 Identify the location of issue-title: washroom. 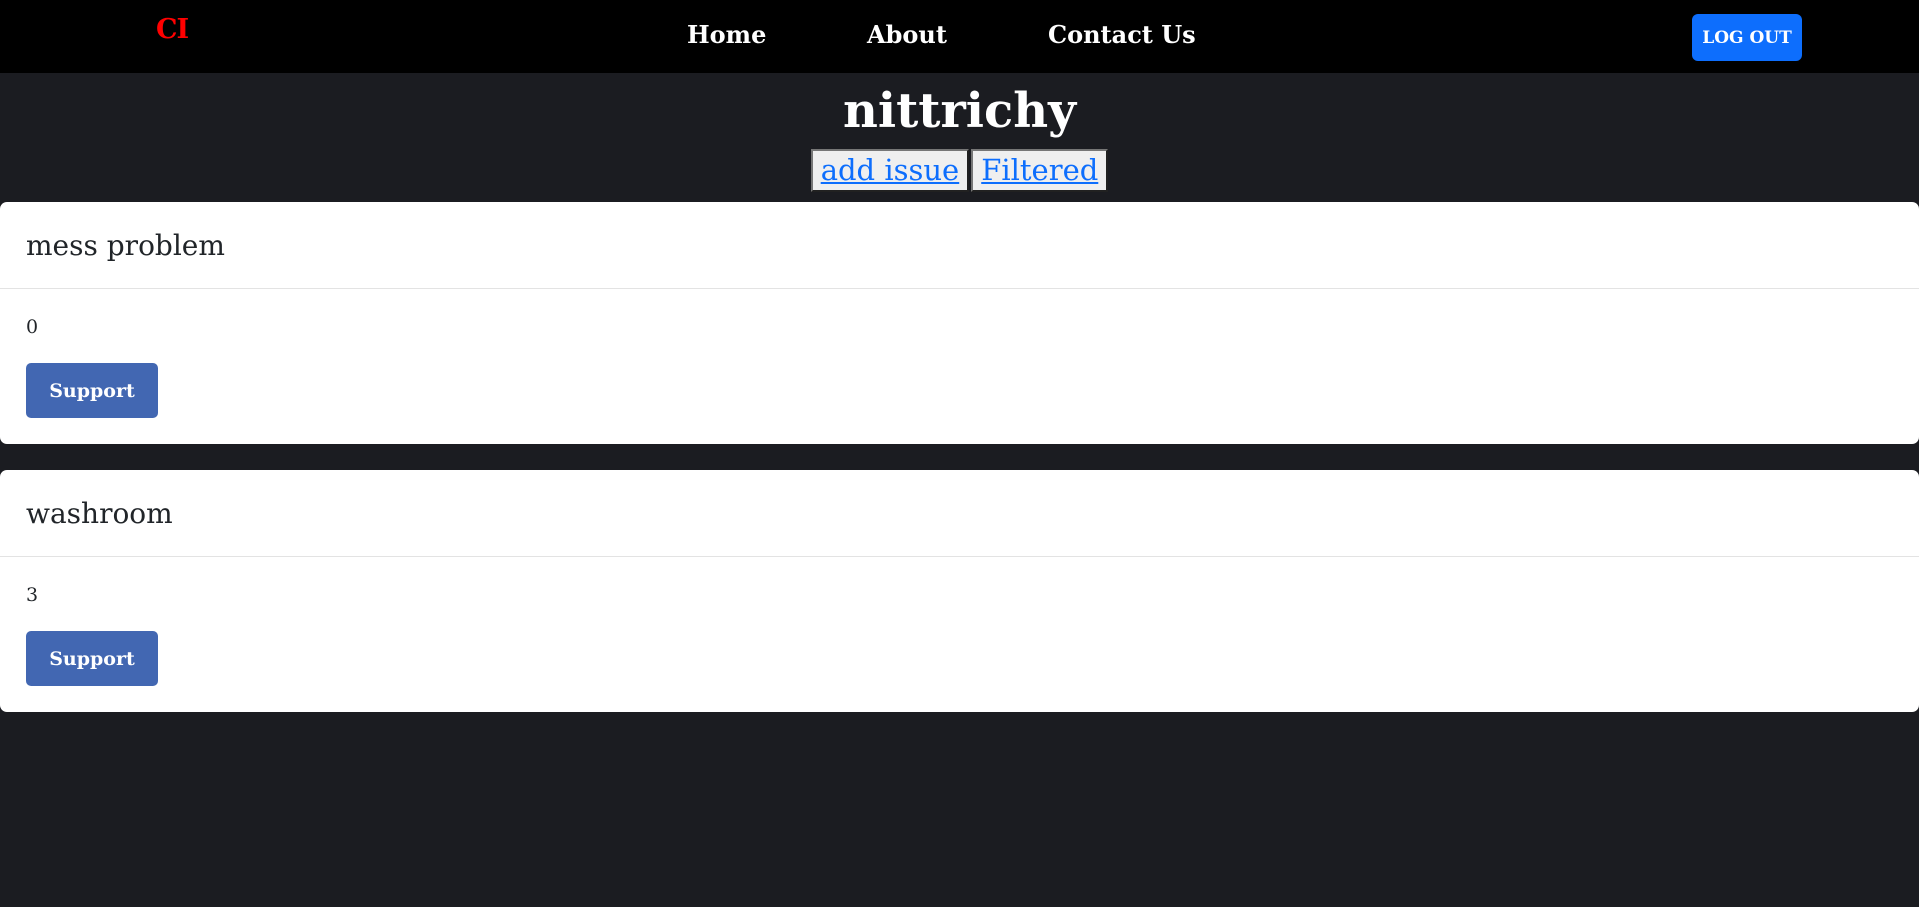
(959, 513).